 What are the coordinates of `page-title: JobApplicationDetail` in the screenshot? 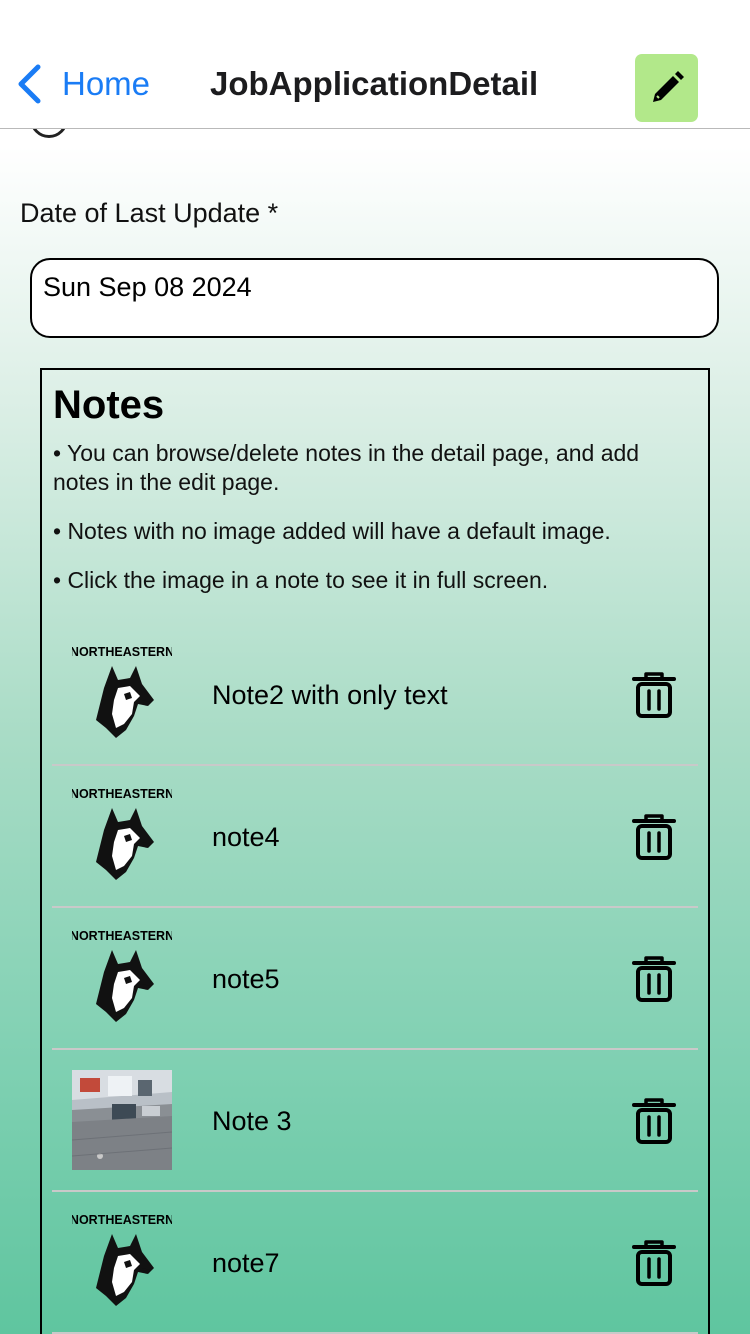 It's located at (374, 83).